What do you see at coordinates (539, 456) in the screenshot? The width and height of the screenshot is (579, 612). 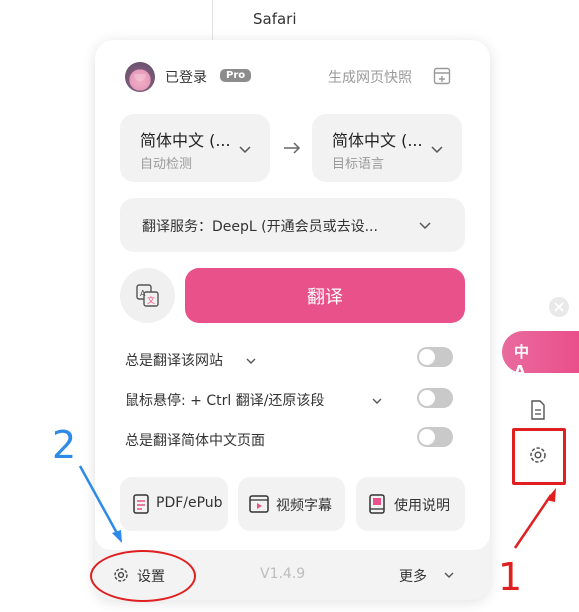 I see `annotation-highlight-box` at bounding box center [539, 456].